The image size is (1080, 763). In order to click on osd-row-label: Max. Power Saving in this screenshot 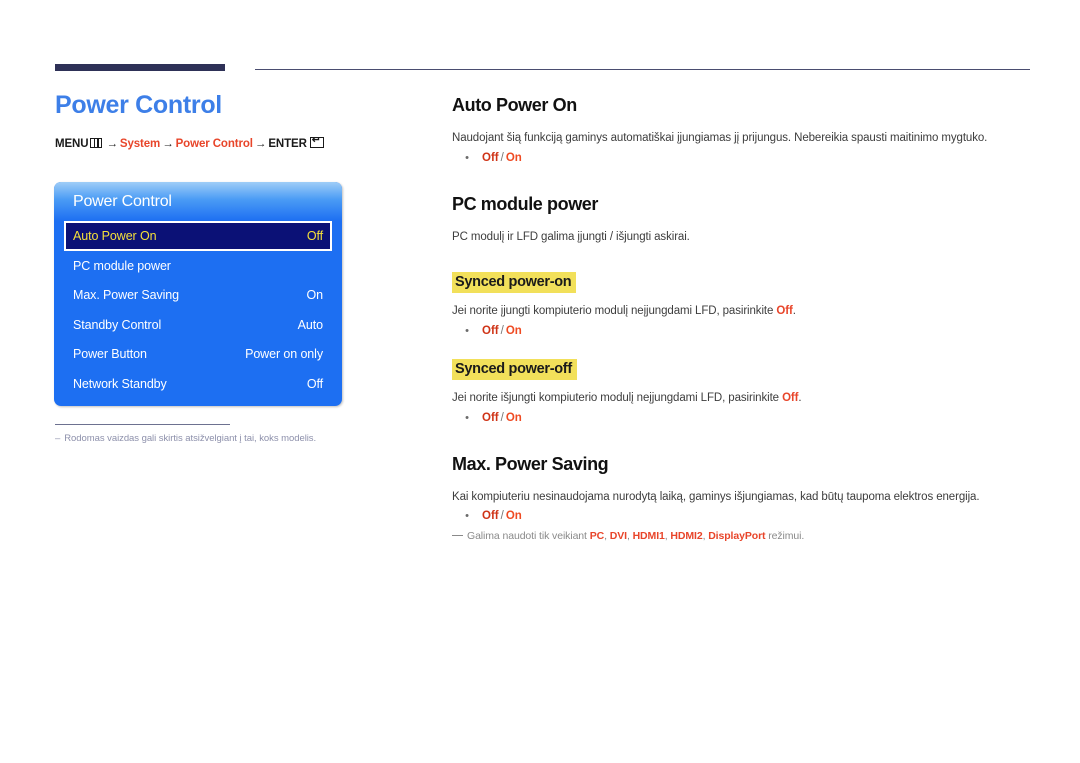, I will do `click(126, 295)`.